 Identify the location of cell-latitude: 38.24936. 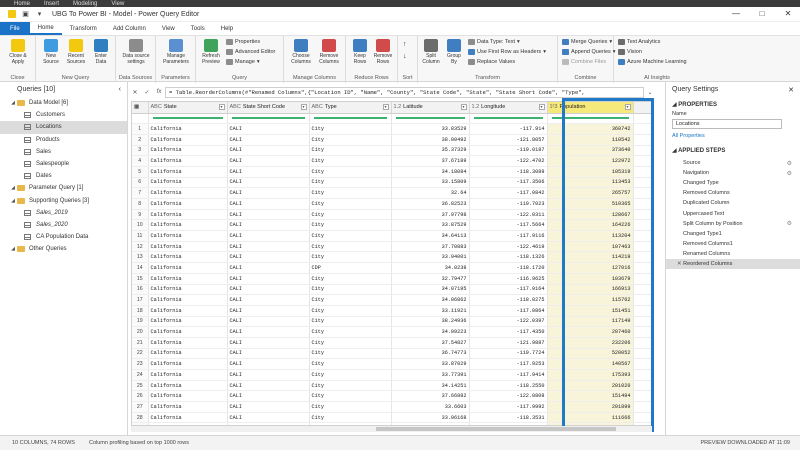
(430, 322).